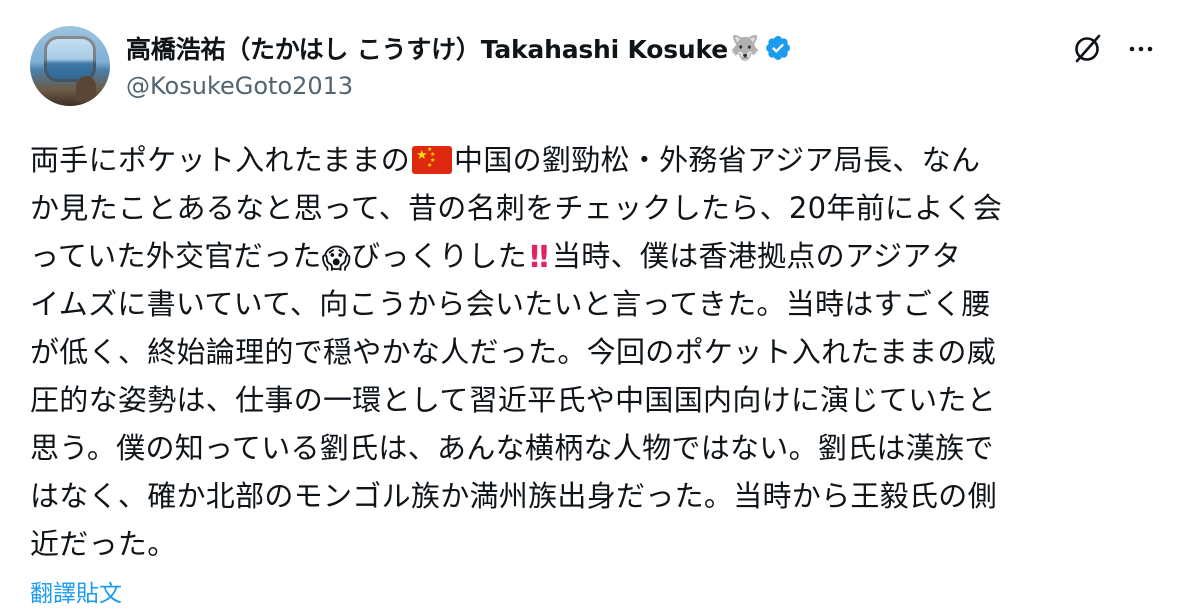  I want to click on post-line: イムズに書いていて、向こうから会いたいと言ってきた。当時はすごく腰, so click(510, 304).